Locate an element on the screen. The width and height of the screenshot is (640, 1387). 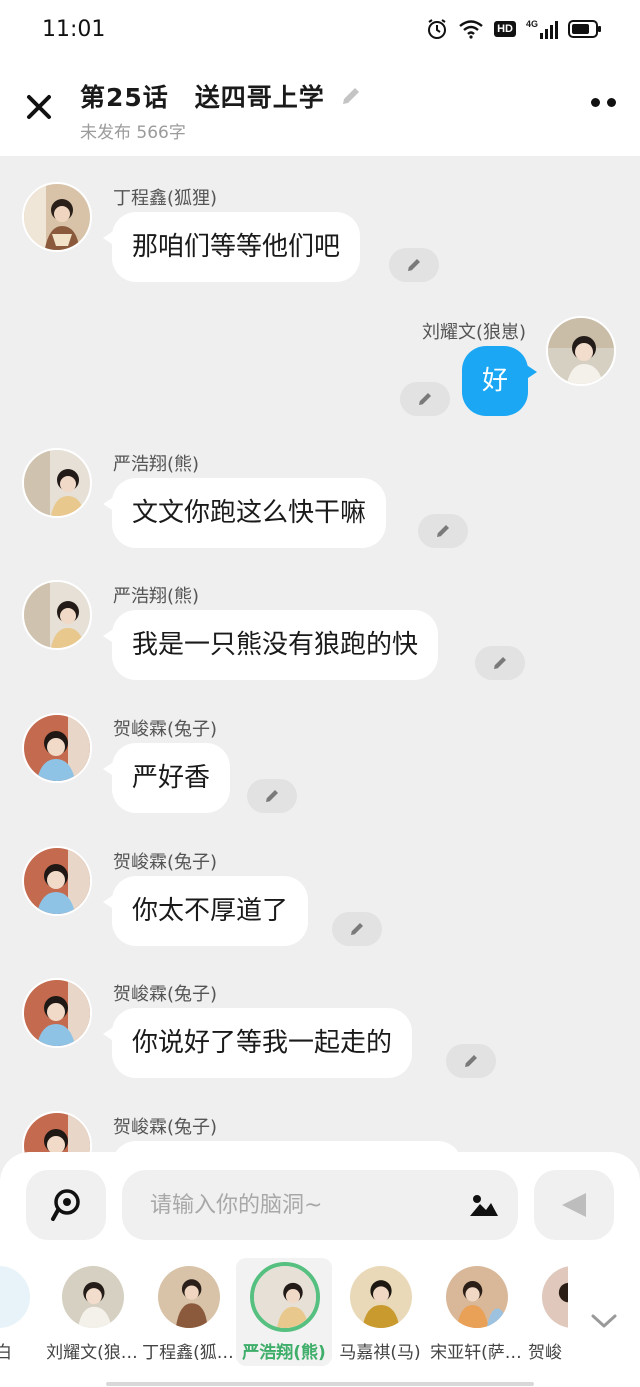
send-button is located at coordinates (574, 1205).